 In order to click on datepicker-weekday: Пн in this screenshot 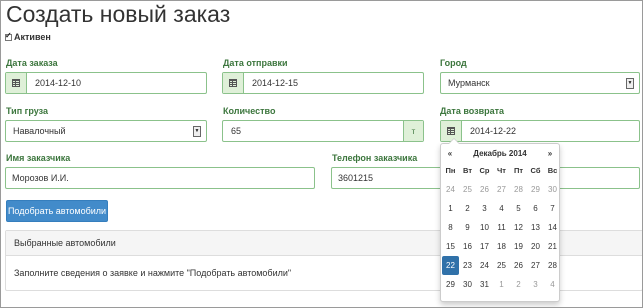, I will do `click(450, 170)`.